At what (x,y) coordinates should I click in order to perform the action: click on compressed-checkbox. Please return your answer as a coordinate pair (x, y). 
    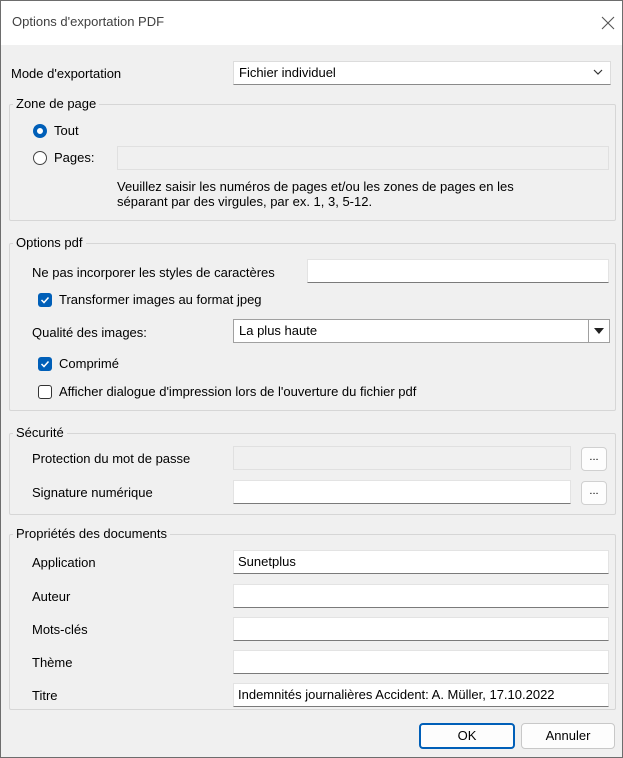
    Looking at the image, I should click on (45, 364).